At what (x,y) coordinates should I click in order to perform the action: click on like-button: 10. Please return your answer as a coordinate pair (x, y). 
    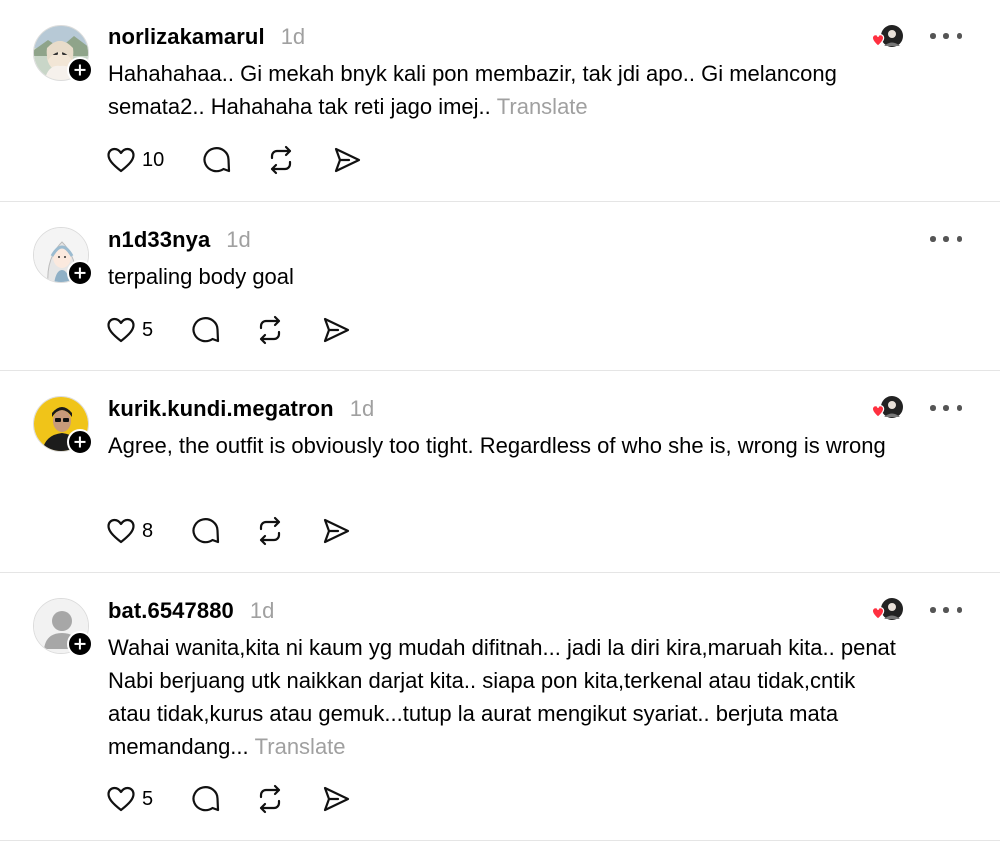
    Looking at the image, I should click on (135, 160).